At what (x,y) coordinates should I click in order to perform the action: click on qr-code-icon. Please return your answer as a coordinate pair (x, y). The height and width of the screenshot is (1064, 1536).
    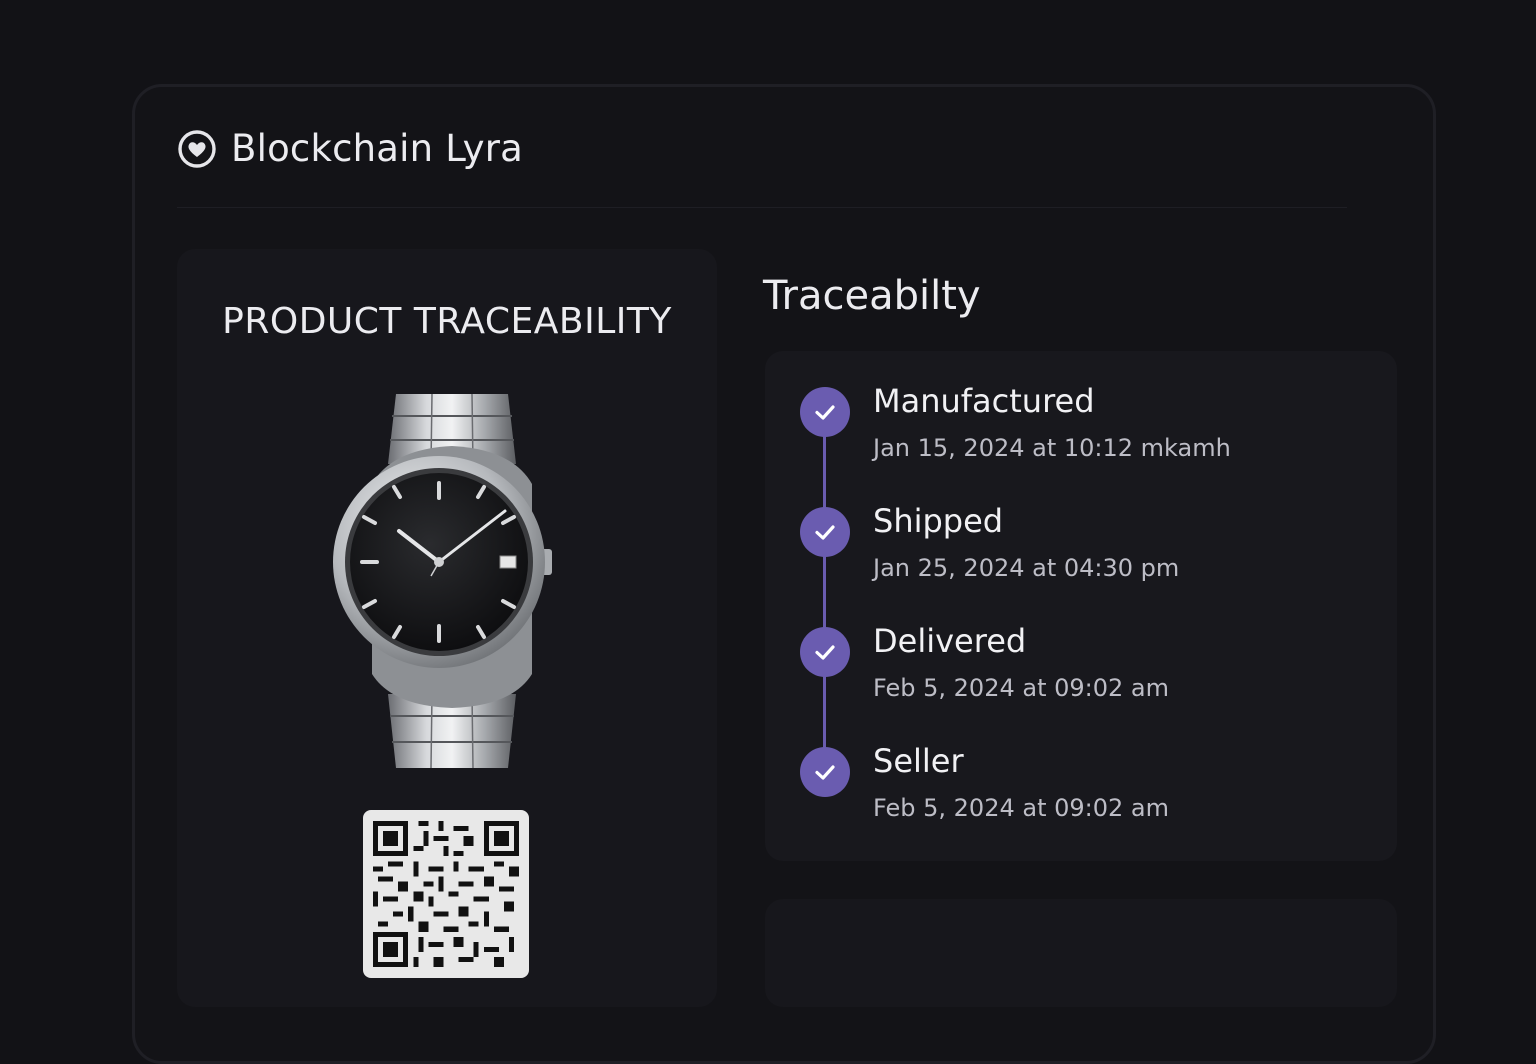
    Looking at the image, I should click on (446, 894).